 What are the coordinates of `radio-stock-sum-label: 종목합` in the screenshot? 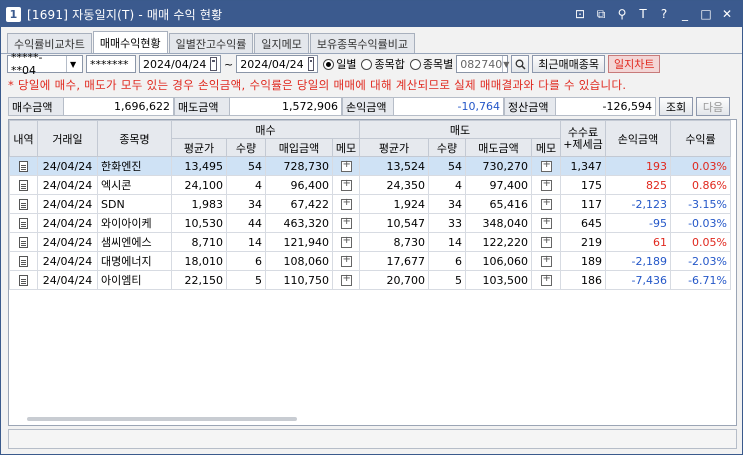 It's located at (389, 64).